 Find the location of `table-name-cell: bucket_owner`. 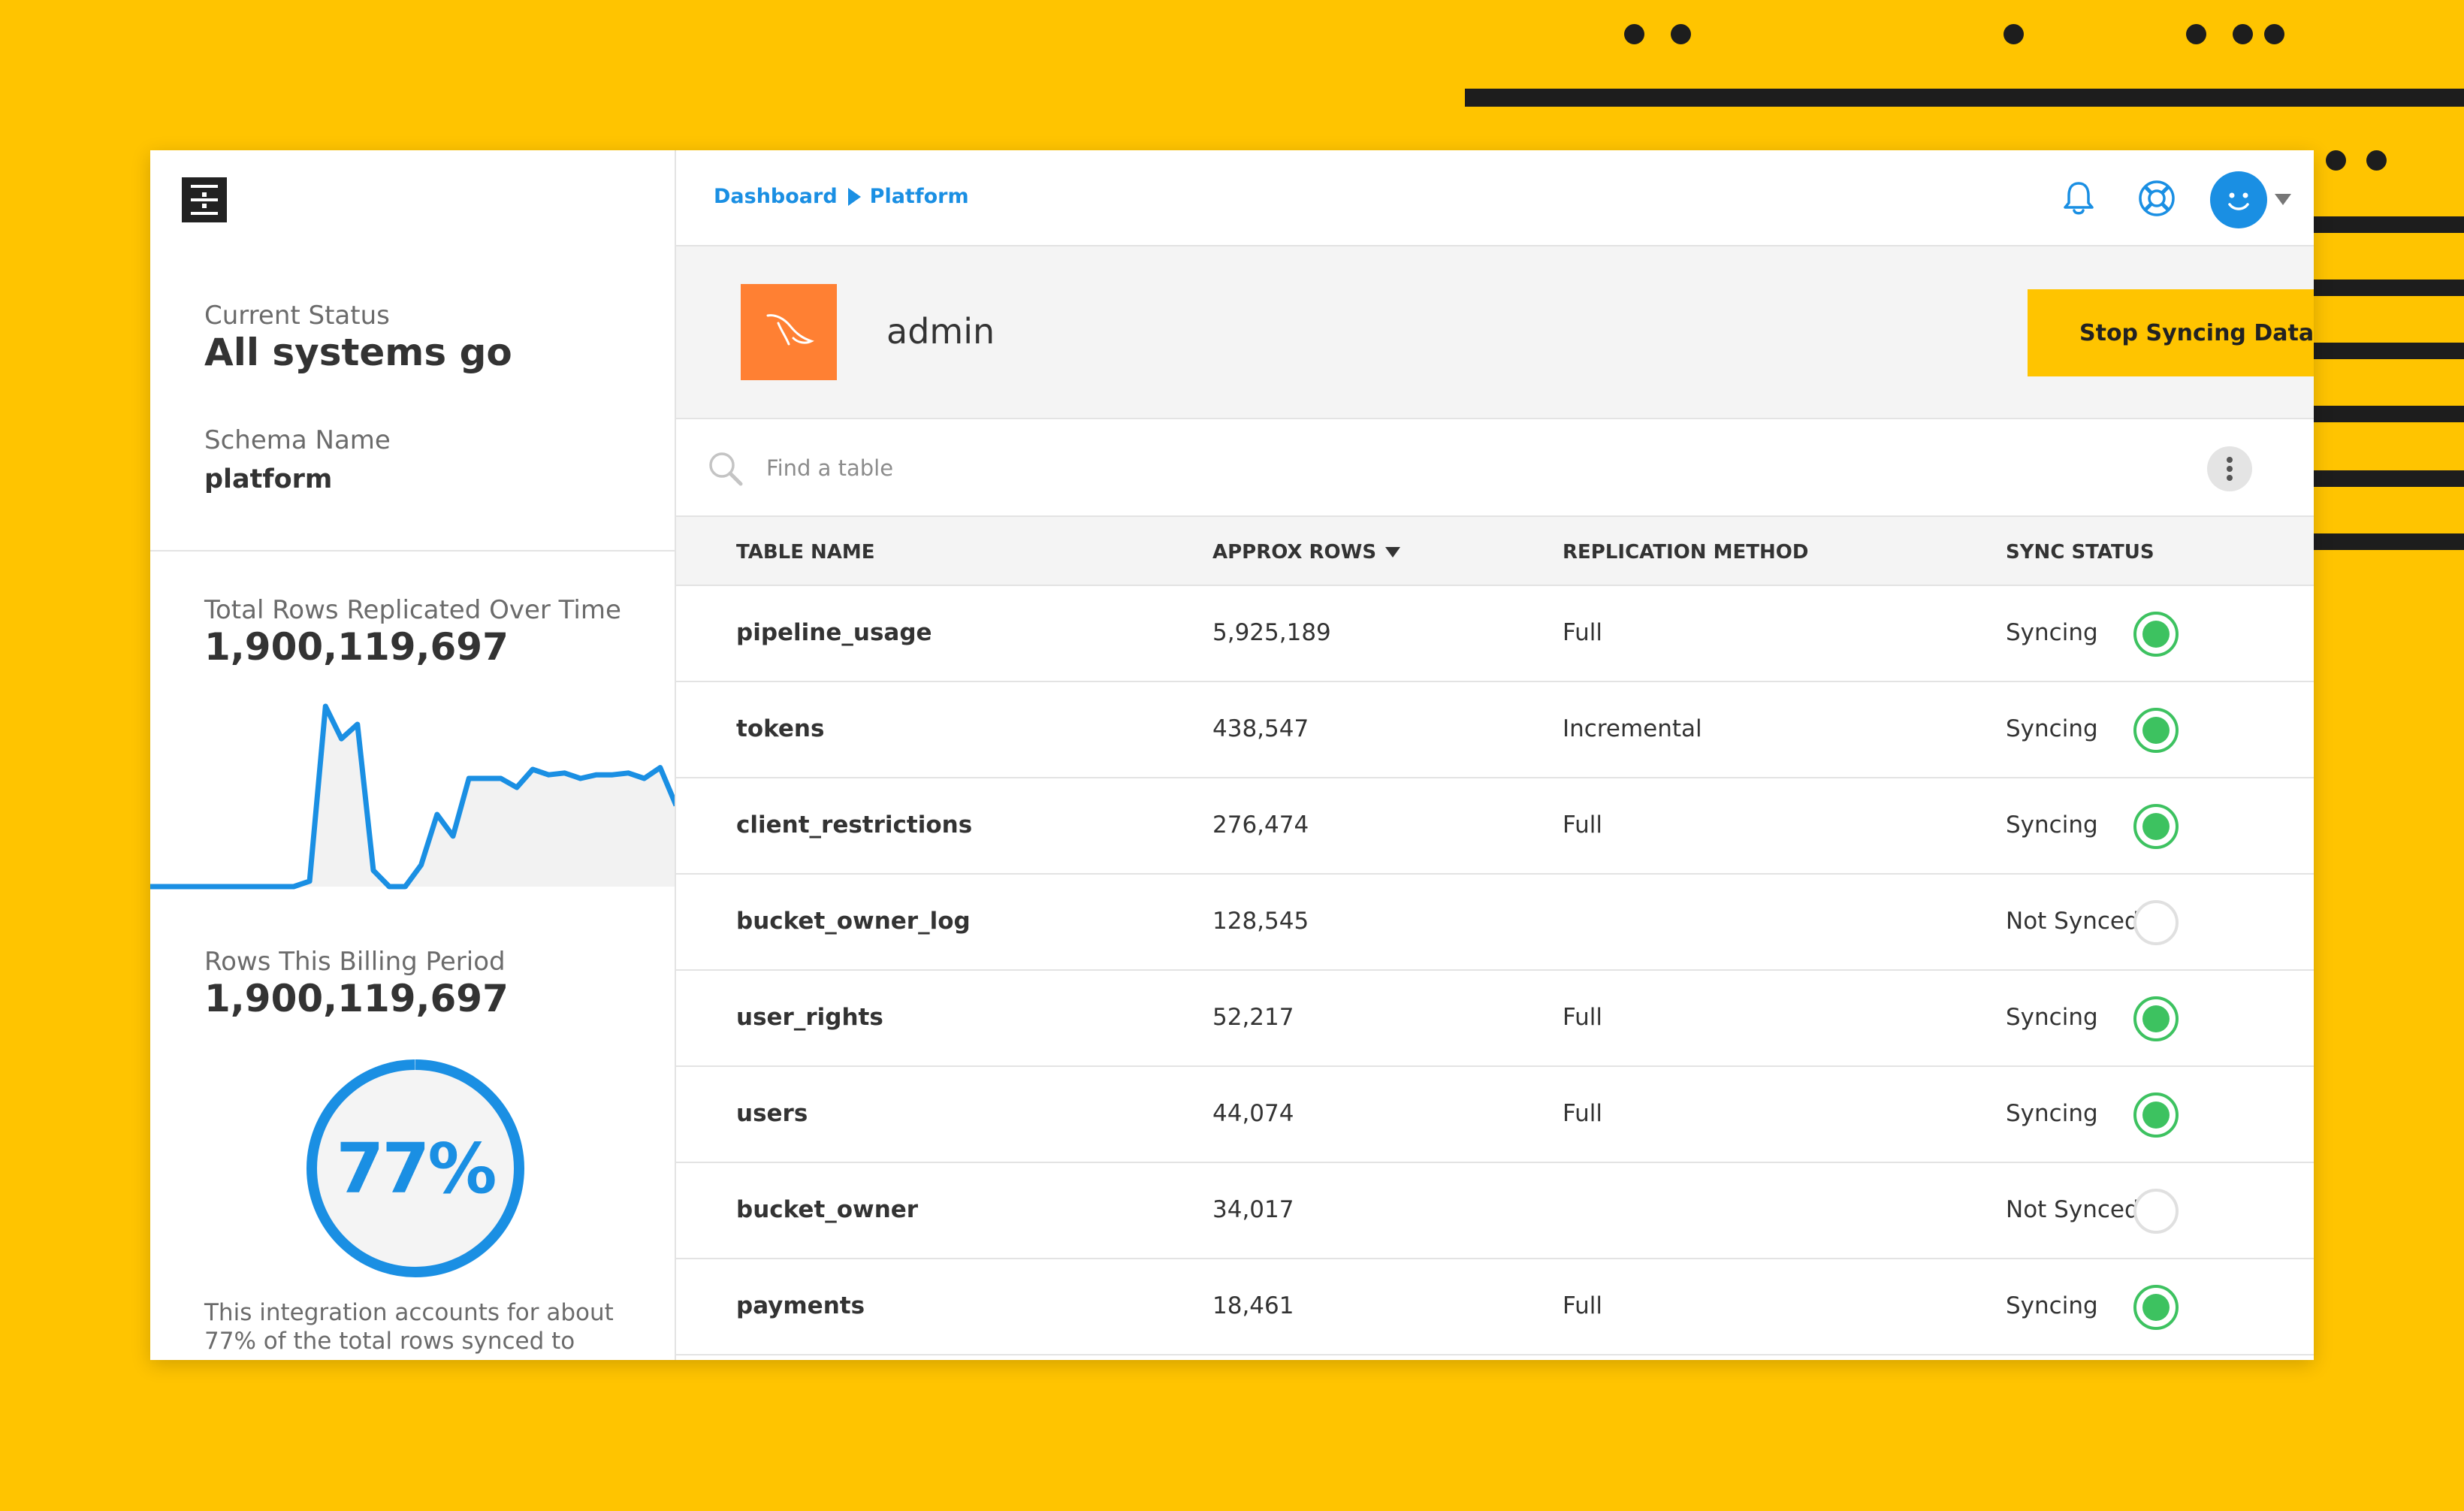

table-name-cell: bucket_owner is located at coordinates (827, 1209).